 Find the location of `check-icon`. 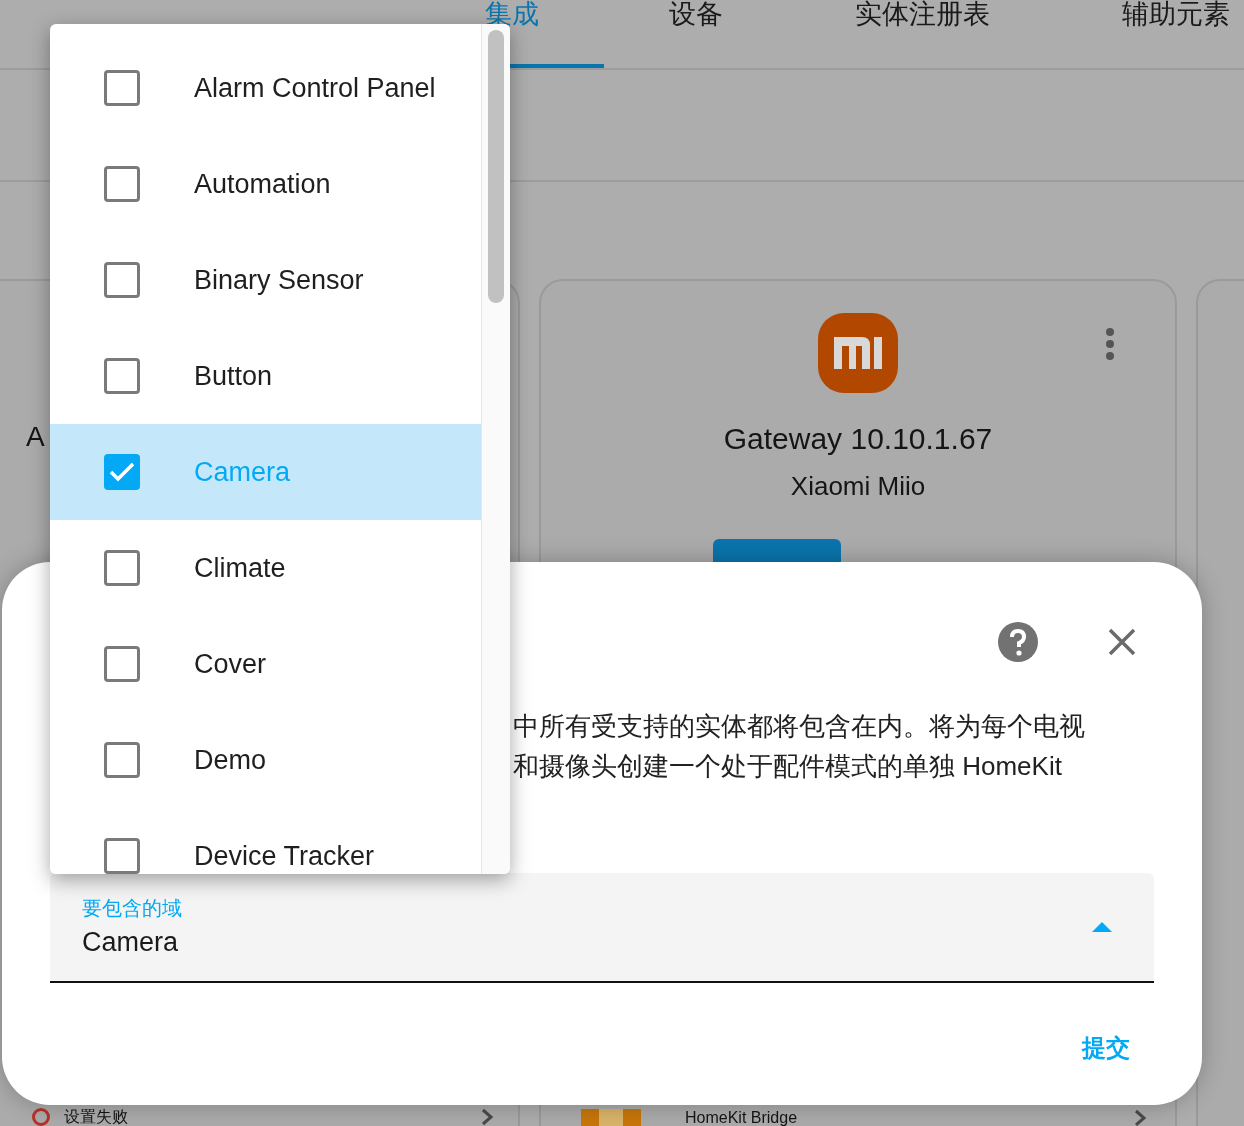

check-icon is located at coordinates (122, 472).